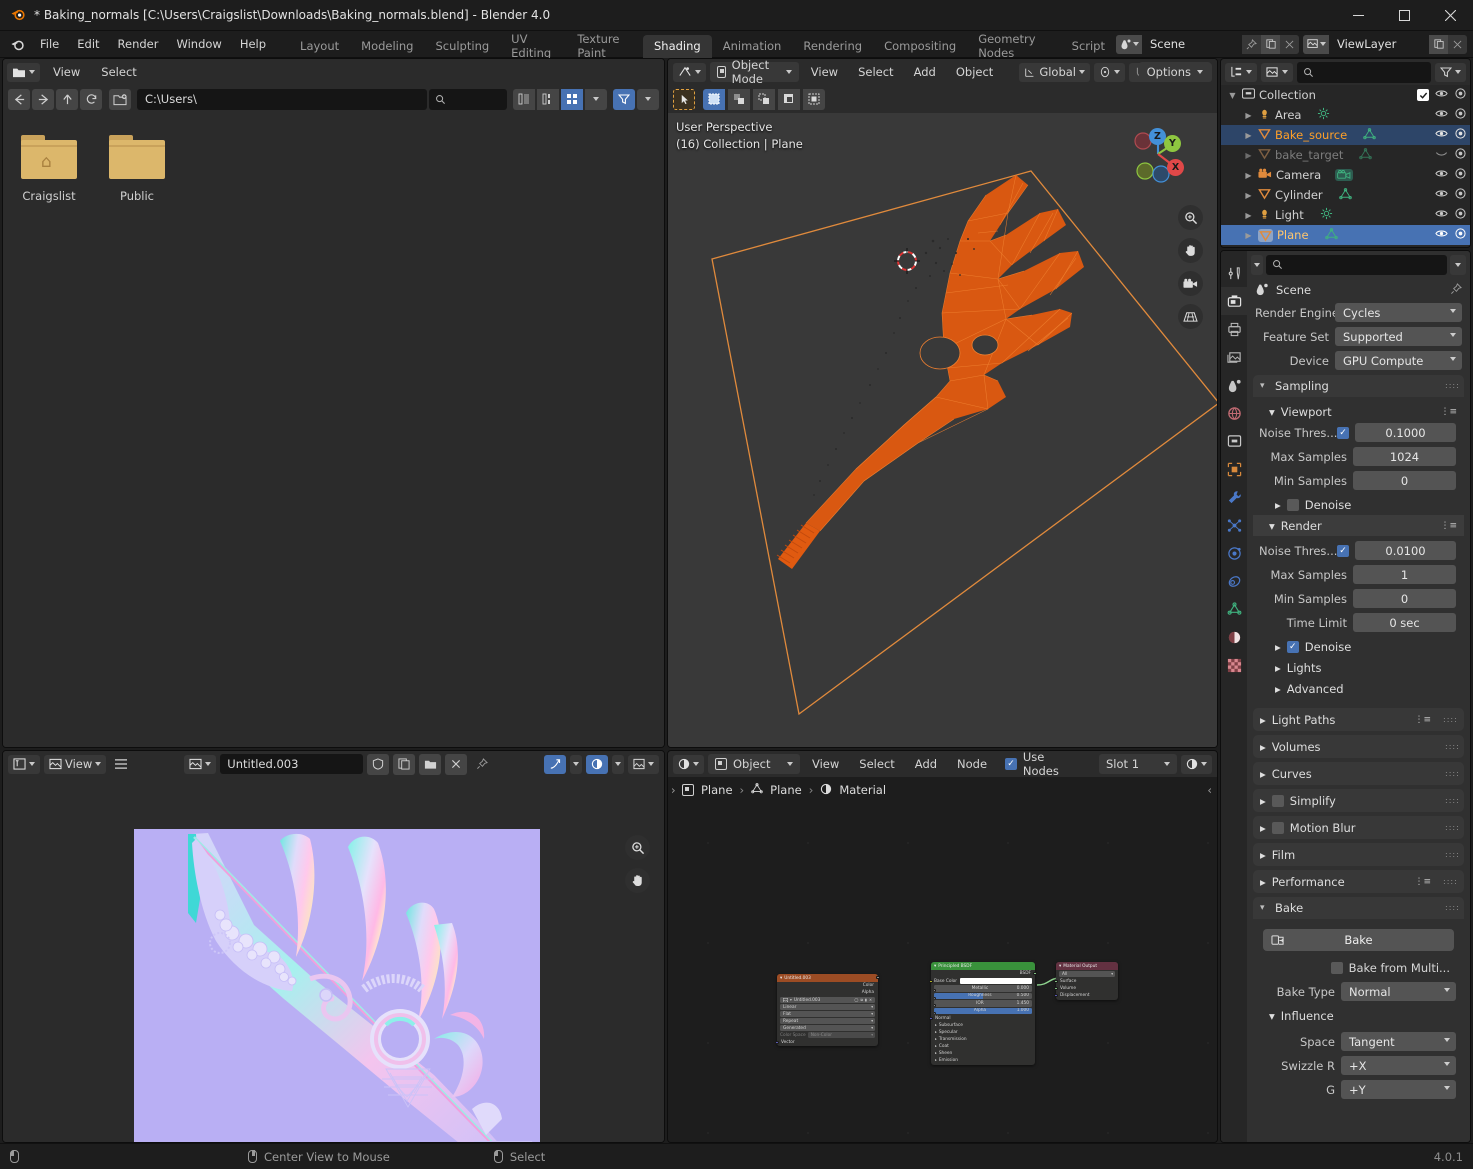 The height and width of the screenshot is (1169, 1473). What do you see at coordinates (49, 44) in the screenshot?
I see `menu-file: File` at bounding box center [49, 44].